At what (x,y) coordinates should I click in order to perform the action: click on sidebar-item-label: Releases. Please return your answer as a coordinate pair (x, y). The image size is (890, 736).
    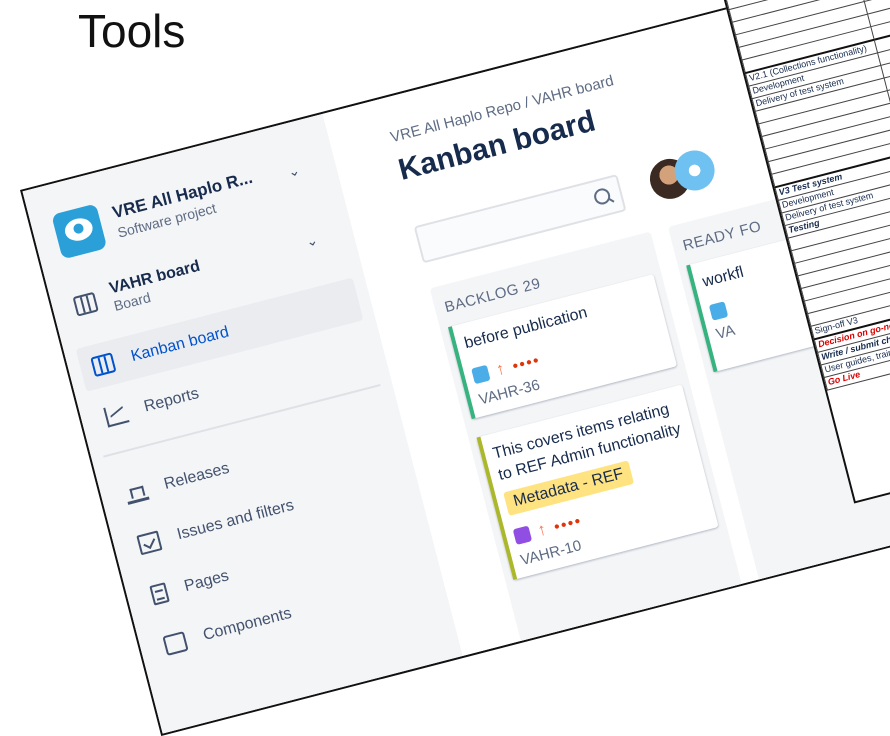
    Looking at the image, I should click on (197, 476).